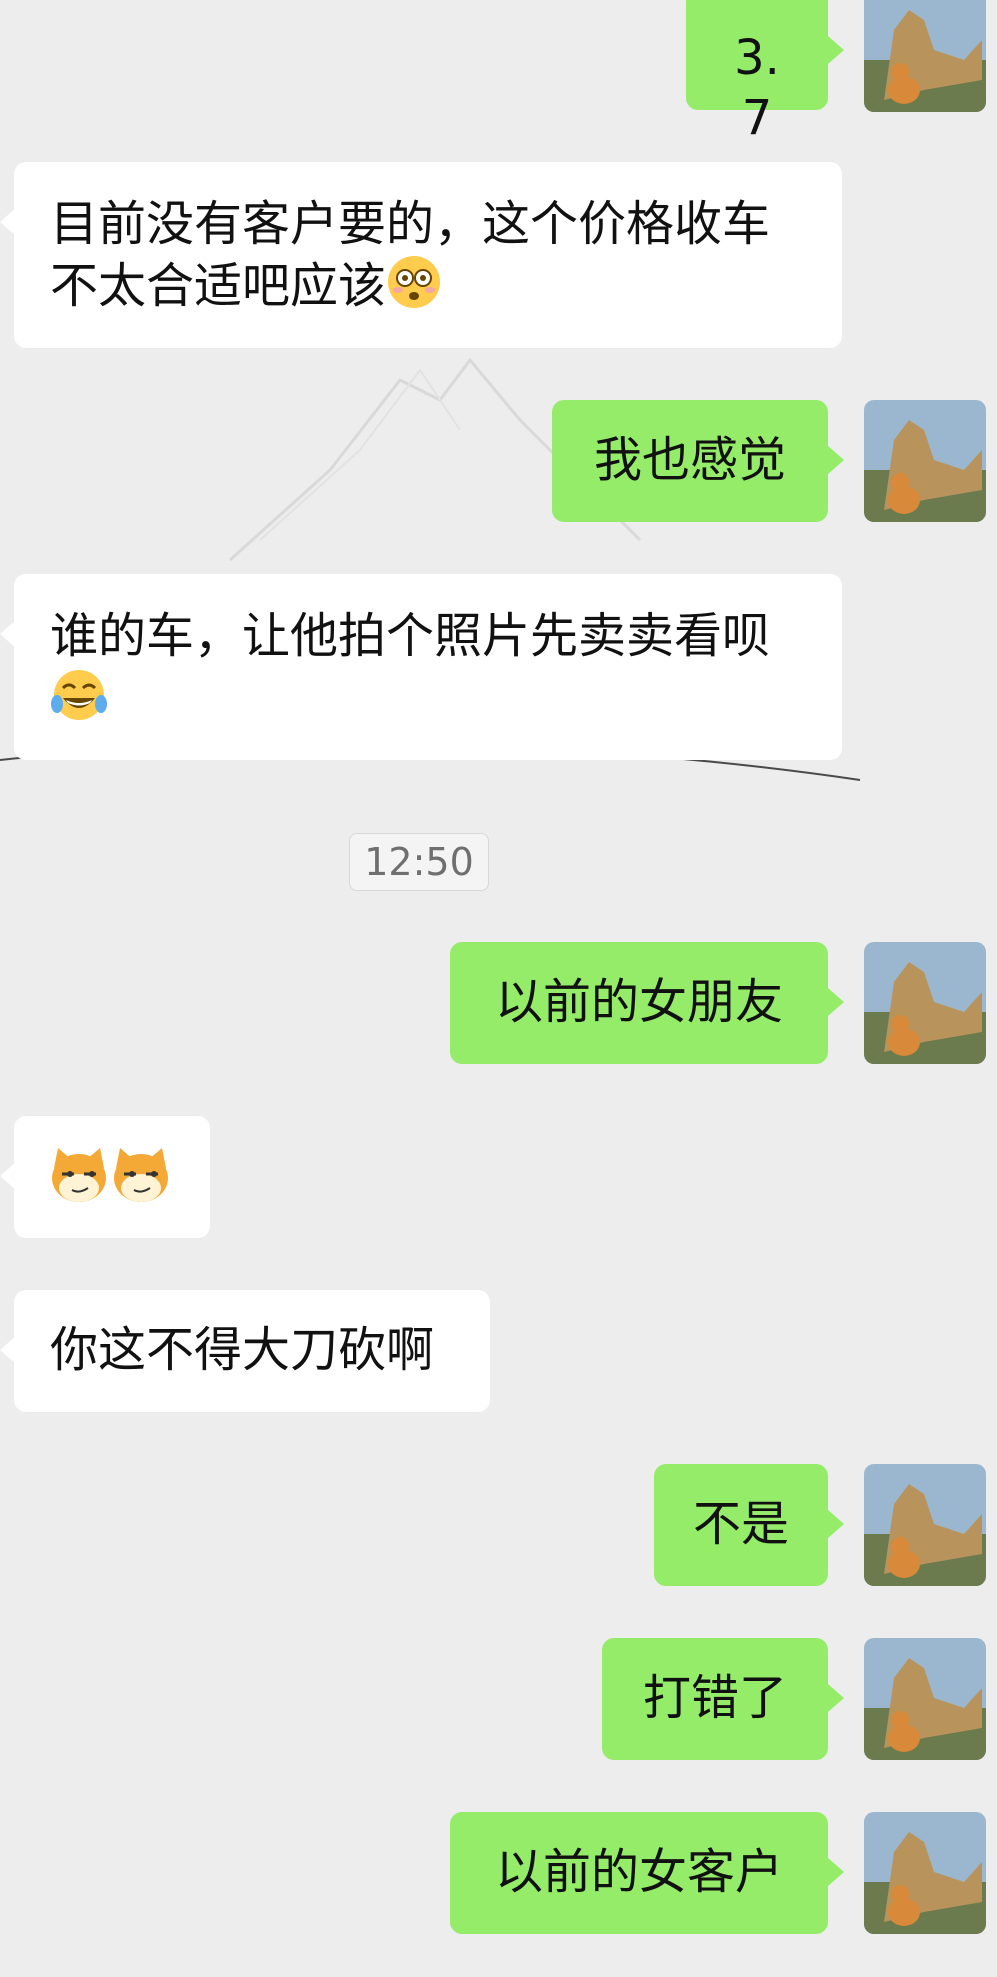 This screenshot has height=1977, width=997. Describe the element at coordinates (79, 702) in the screenshot. I see `tears-of-joy-icon` at that location.